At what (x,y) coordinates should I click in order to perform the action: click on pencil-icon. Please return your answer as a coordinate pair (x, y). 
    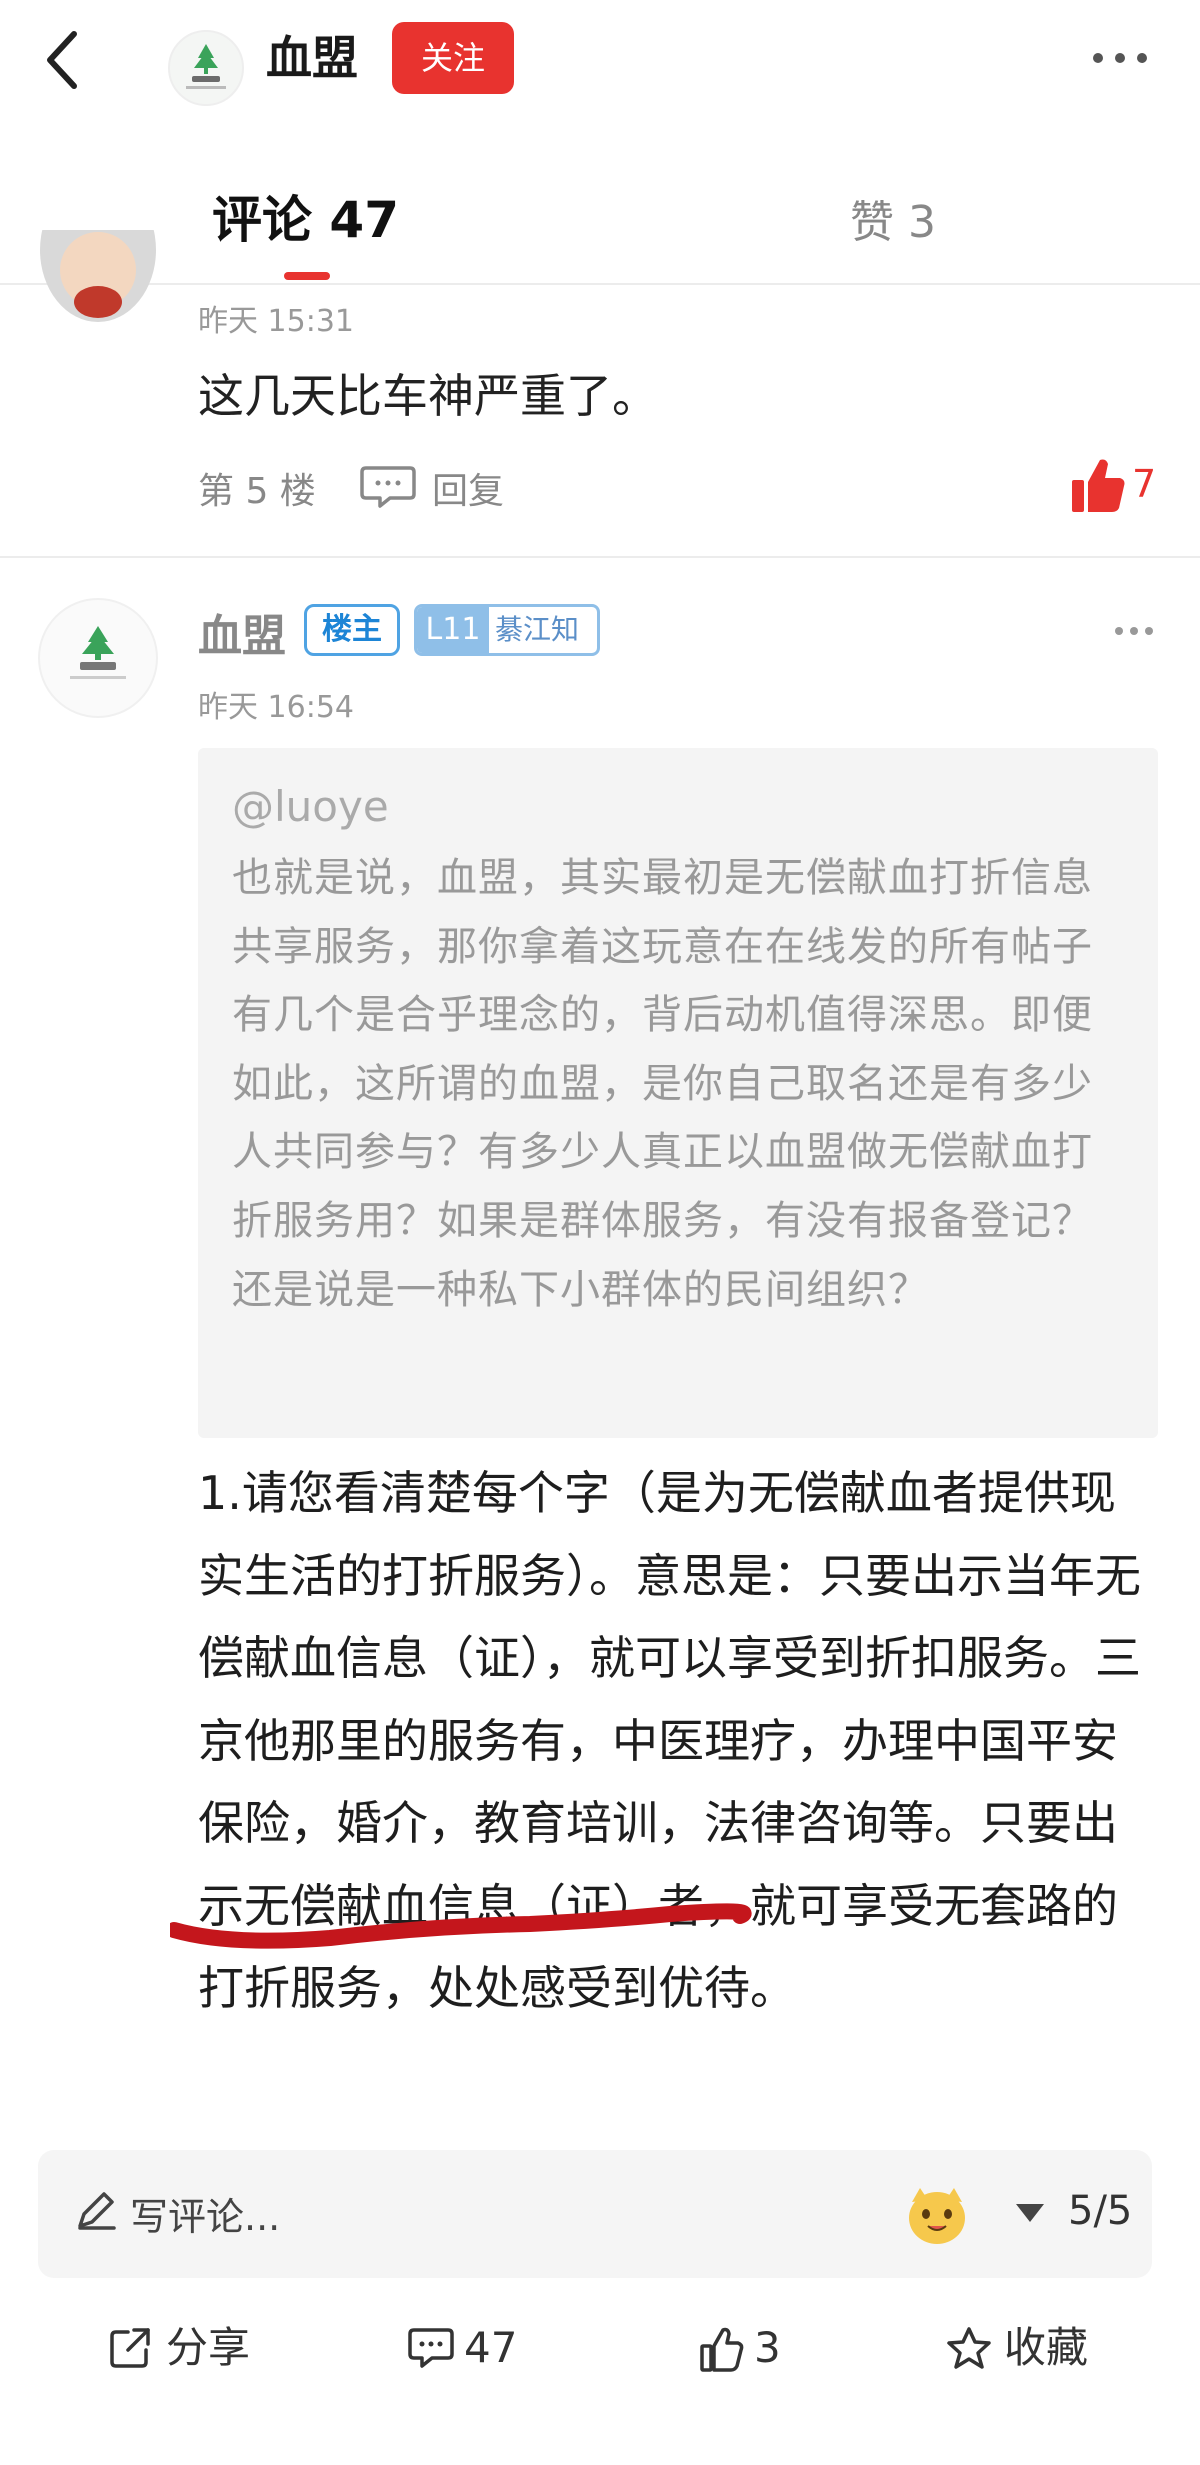
    Looking at the image, I should click on (97, 2211).